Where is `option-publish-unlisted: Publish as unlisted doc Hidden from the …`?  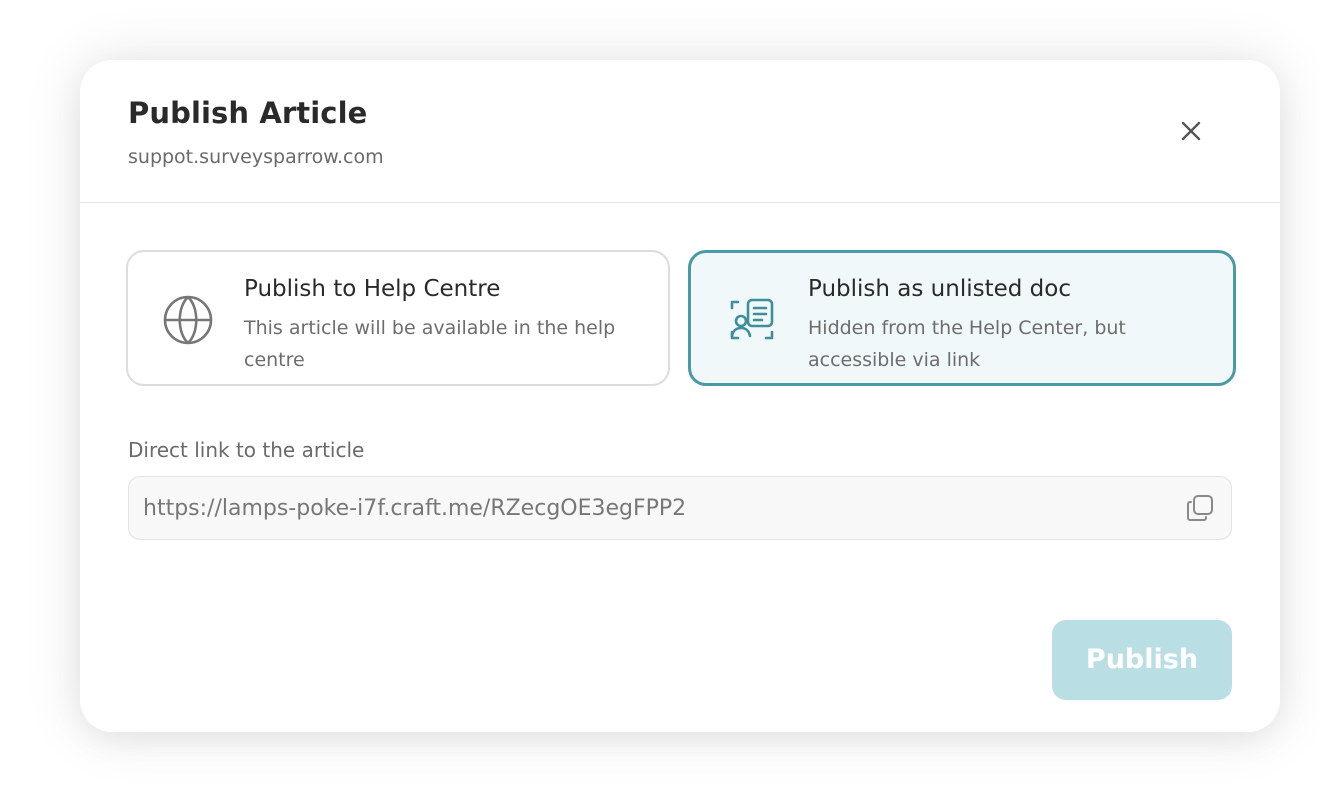 option-publish-unlisted: Publish as unlisted doc Hidden from the … is located at coordinates (962, 318).